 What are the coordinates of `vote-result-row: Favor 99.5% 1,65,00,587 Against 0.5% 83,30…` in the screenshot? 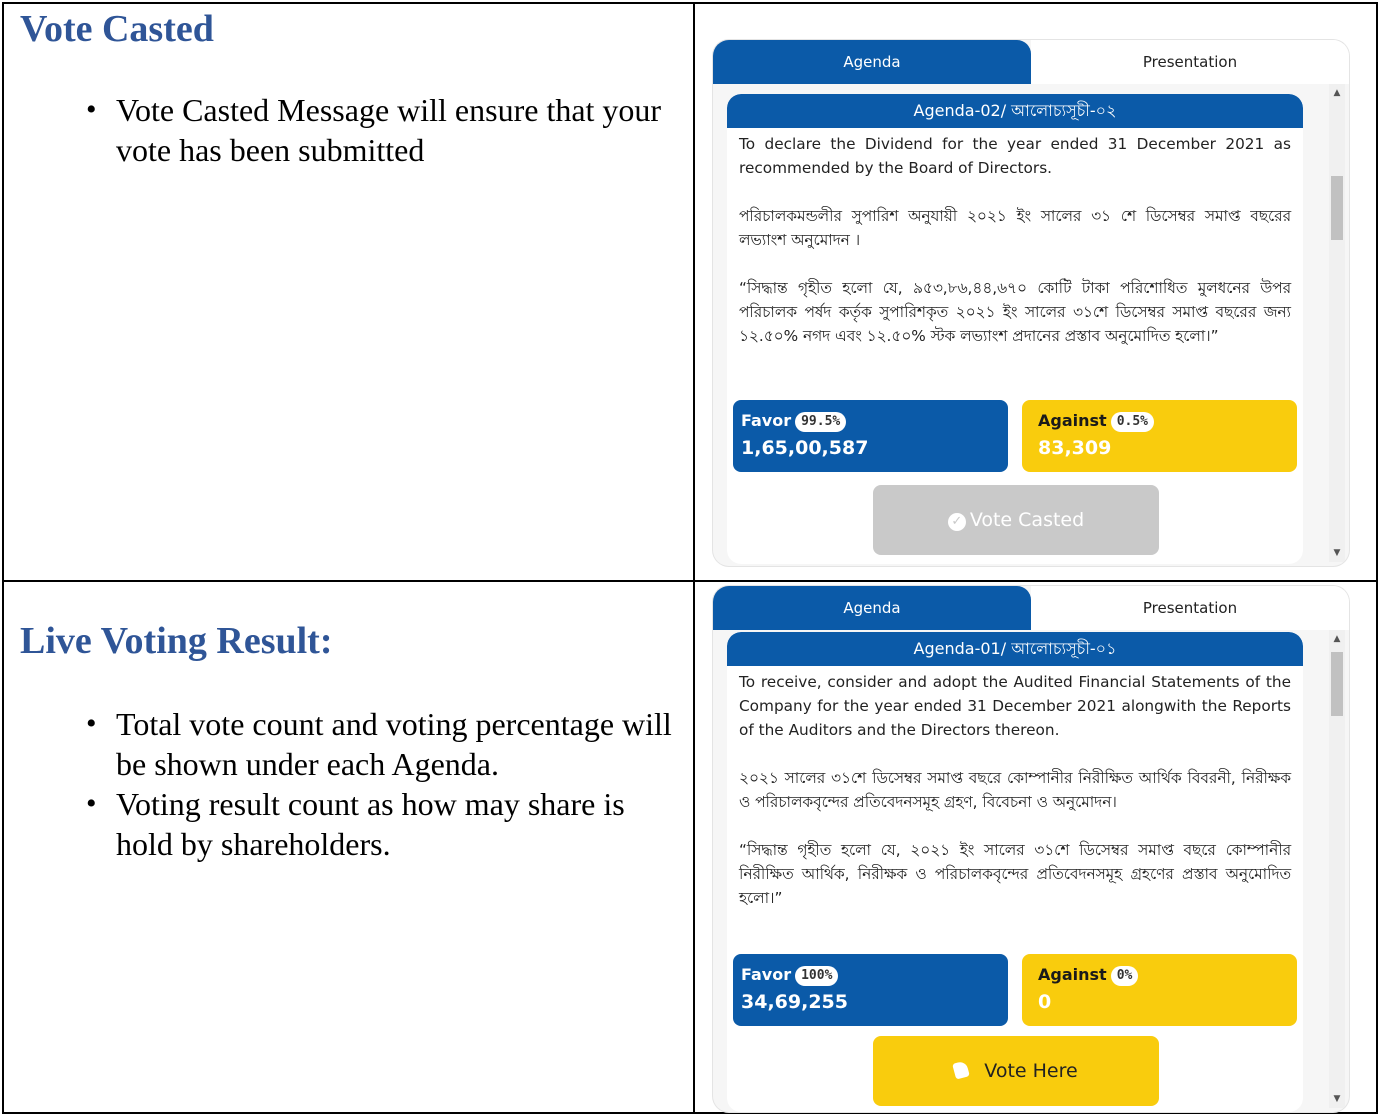 It's located at (1015, 436).